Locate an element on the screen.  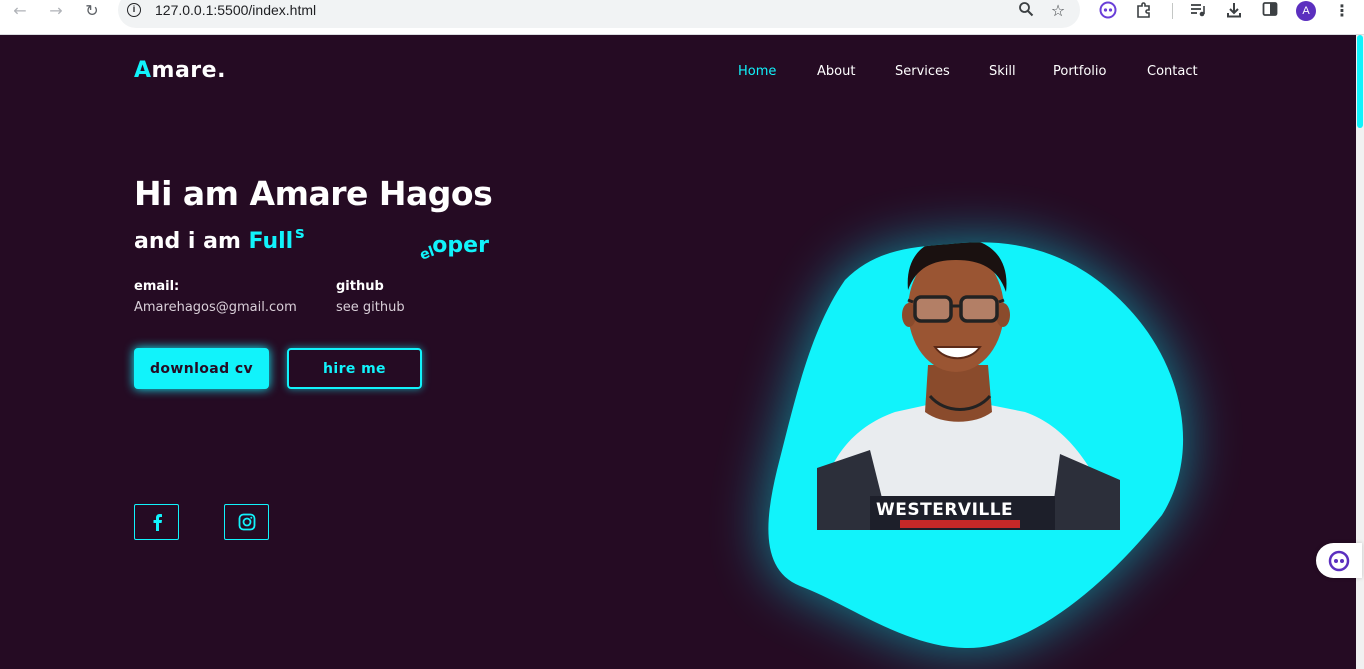
sidebar-icon is located at coordinates (1270, 11).